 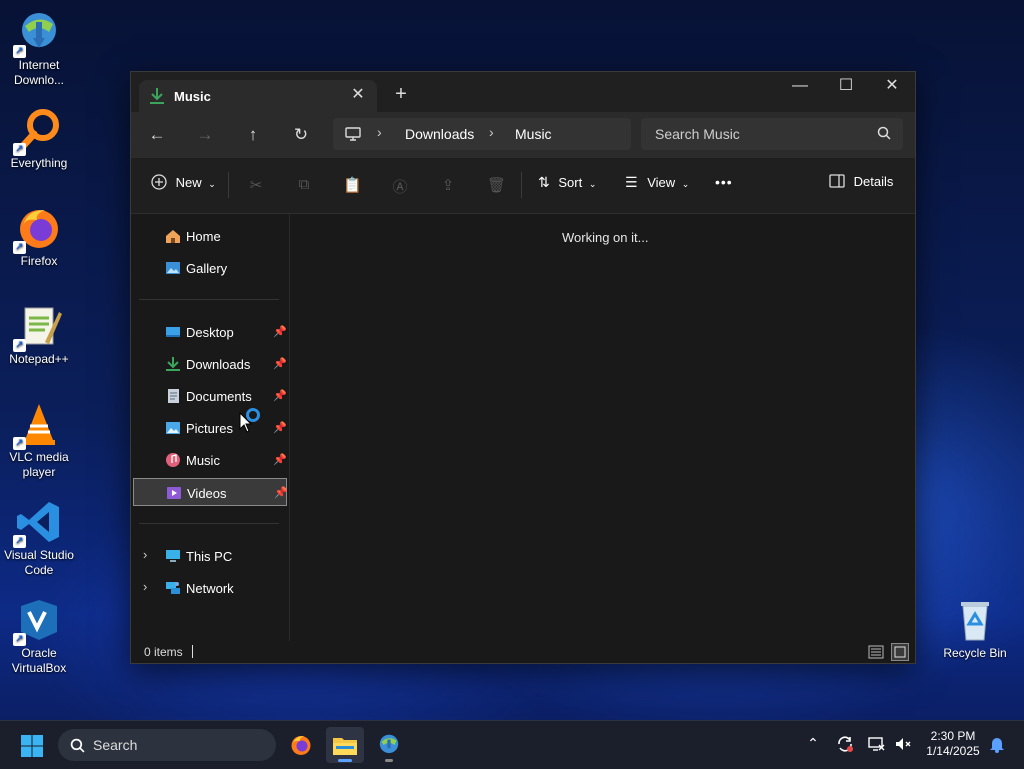 What do you see at coordinates (210, 460) in the screenshot?
I see `sidebar-item-music: Music 📌` at bounding box center [210, 460].